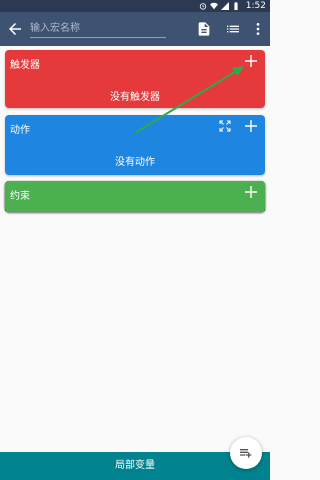  Describe the element at coordinates (203, 6) in the screenshot. I see `alarm-icon` at that location.